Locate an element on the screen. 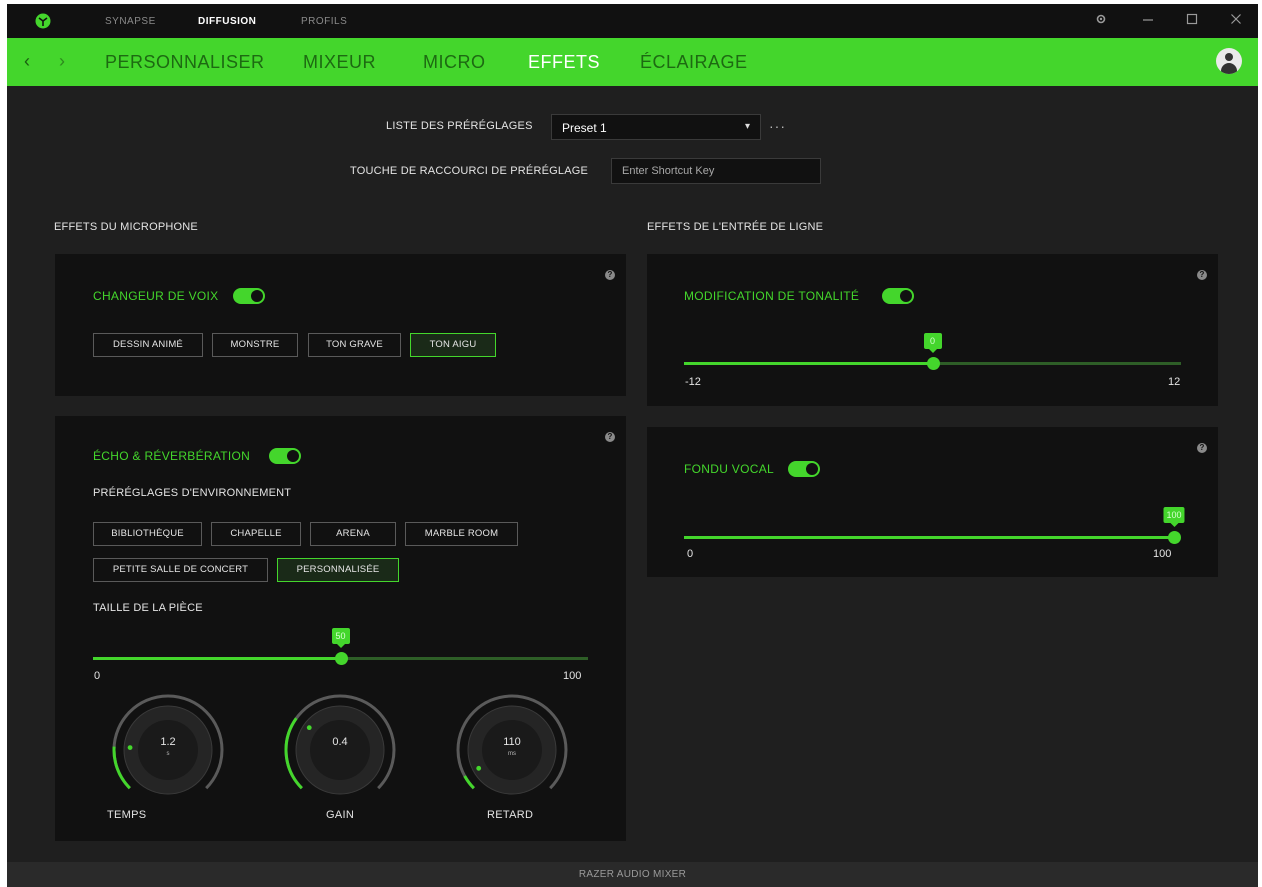 The height and width of the screenshot is (887, 1262). tab-diffusion: DIFFUSION is located at coordinates (227, 21).